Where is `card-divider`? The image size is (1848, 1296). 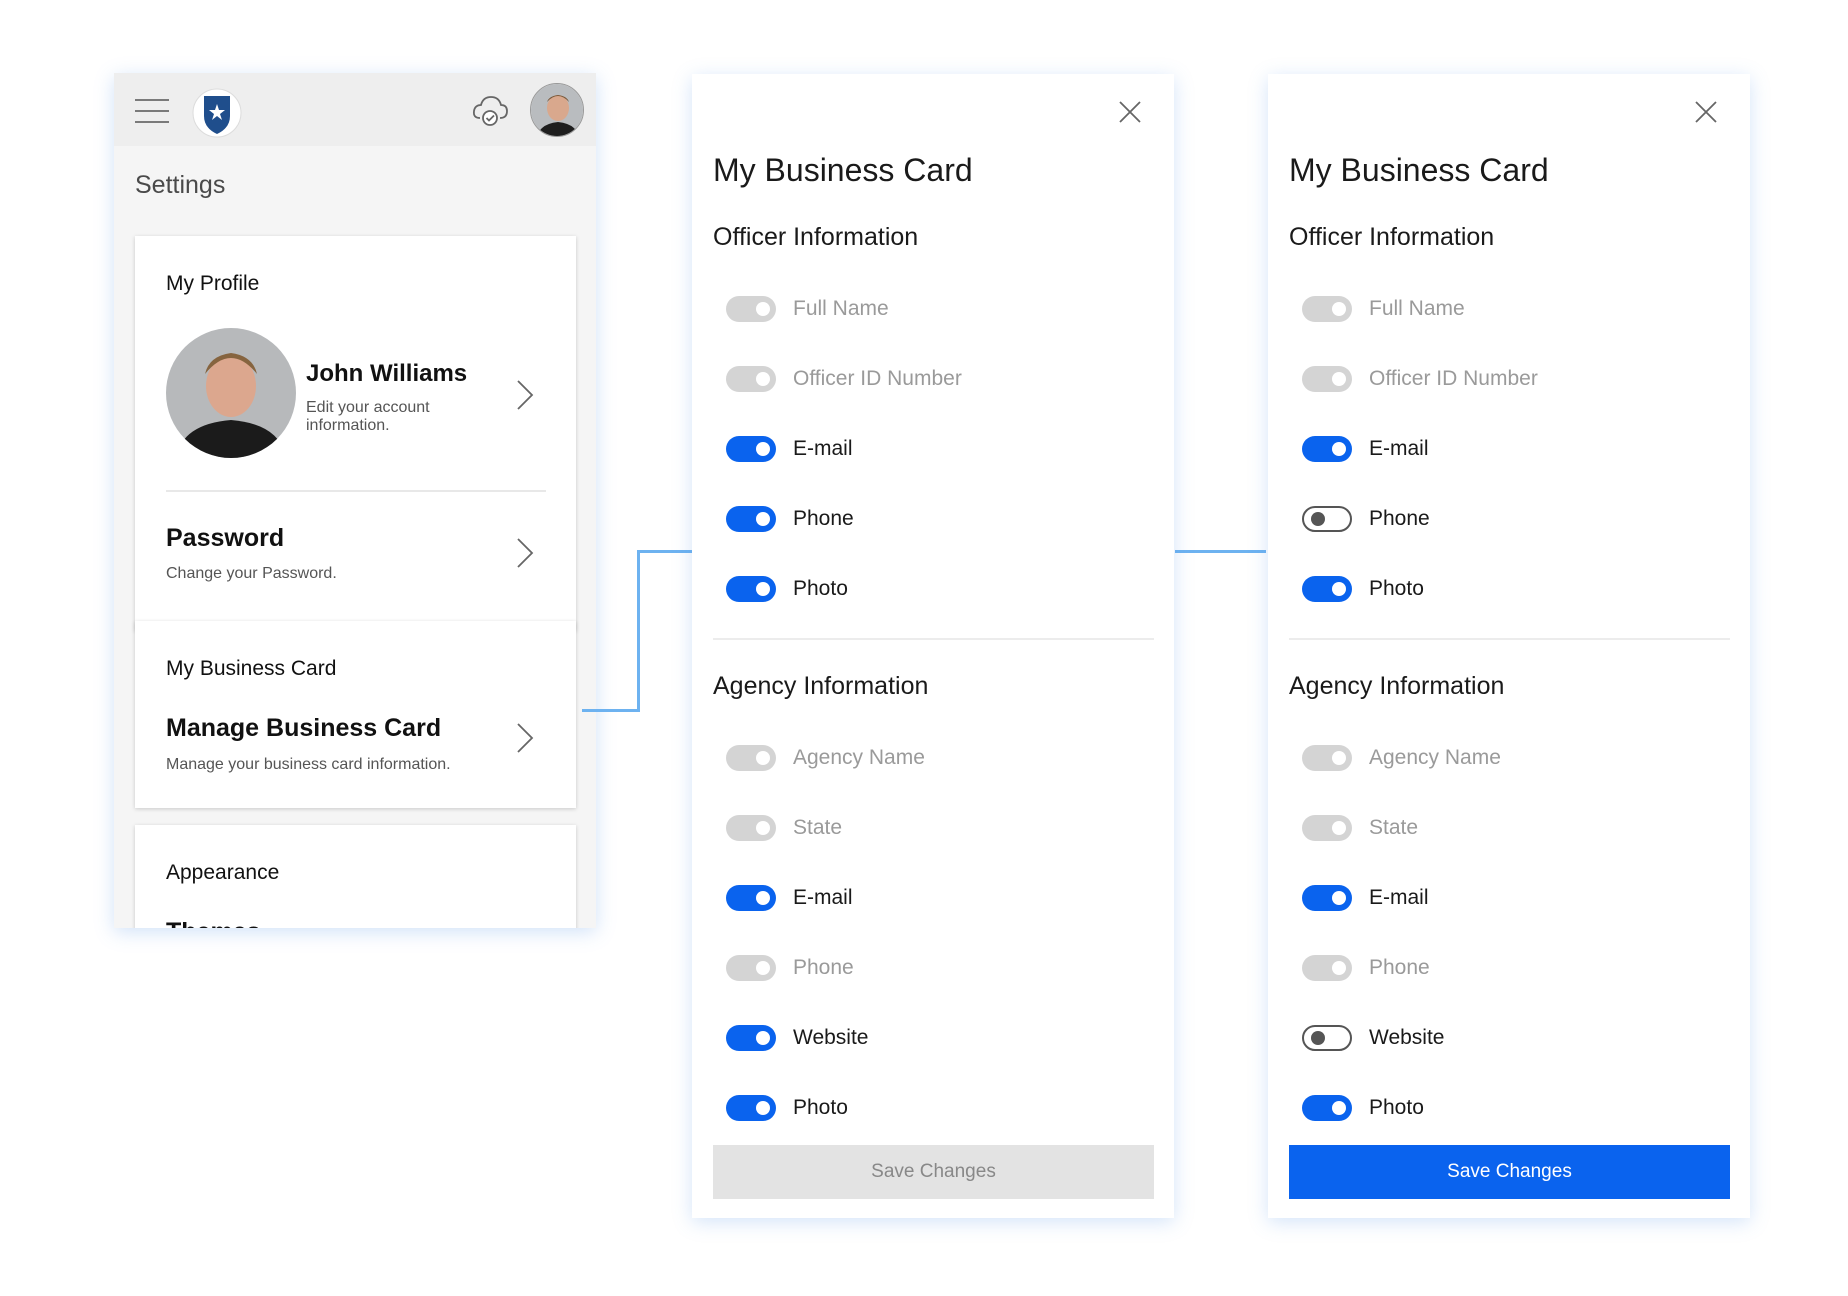
card-divider is located at coordinates (356, 491).